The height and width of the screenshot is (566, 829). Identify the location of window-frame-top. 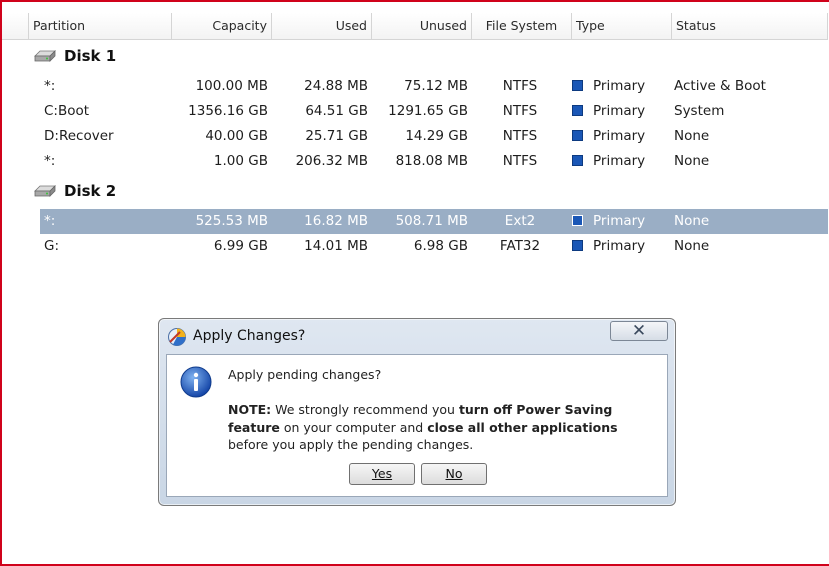
(414, 1).